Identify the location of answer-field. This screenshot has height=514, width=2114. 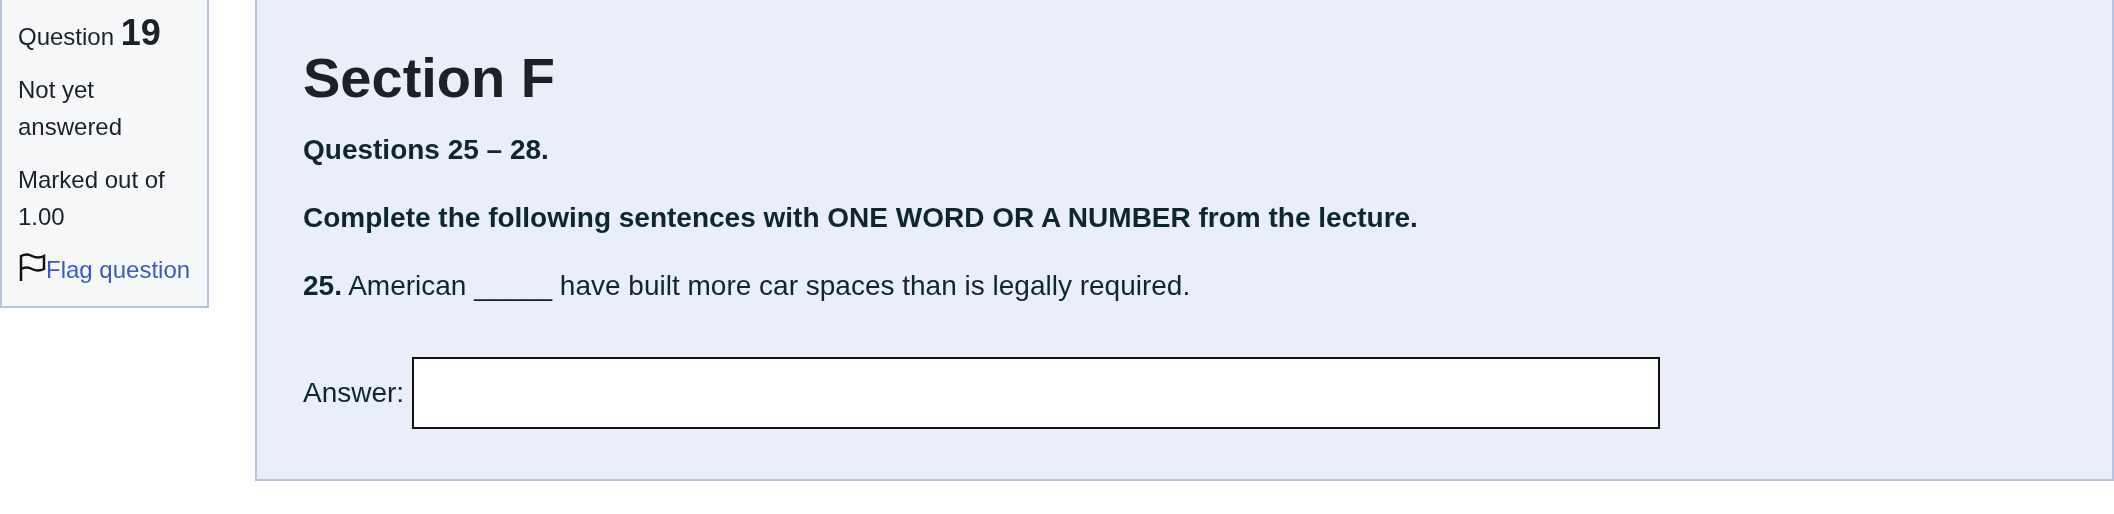
(1036, 393).